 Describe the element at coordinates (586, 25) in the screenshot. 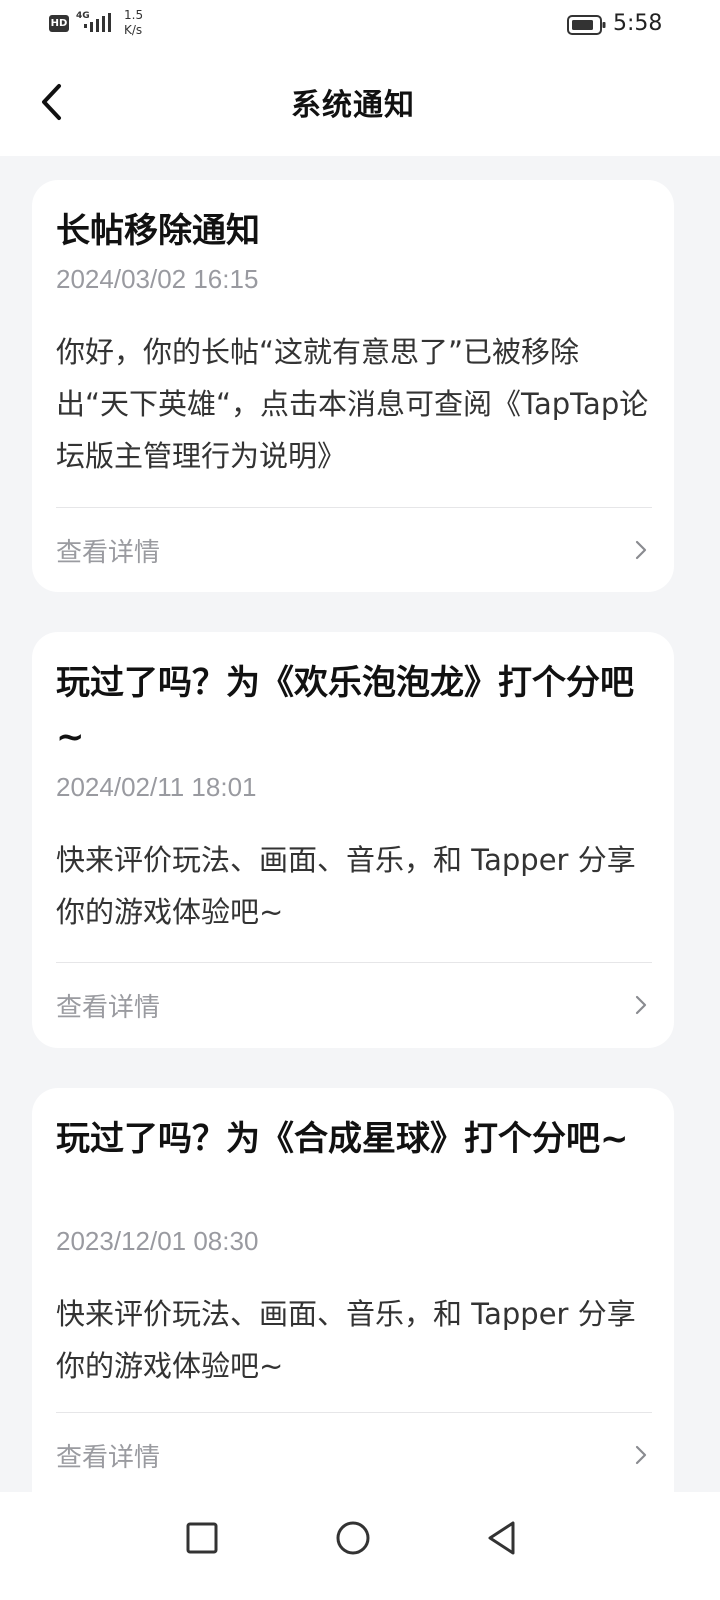

I see `battery-icon` at that location.